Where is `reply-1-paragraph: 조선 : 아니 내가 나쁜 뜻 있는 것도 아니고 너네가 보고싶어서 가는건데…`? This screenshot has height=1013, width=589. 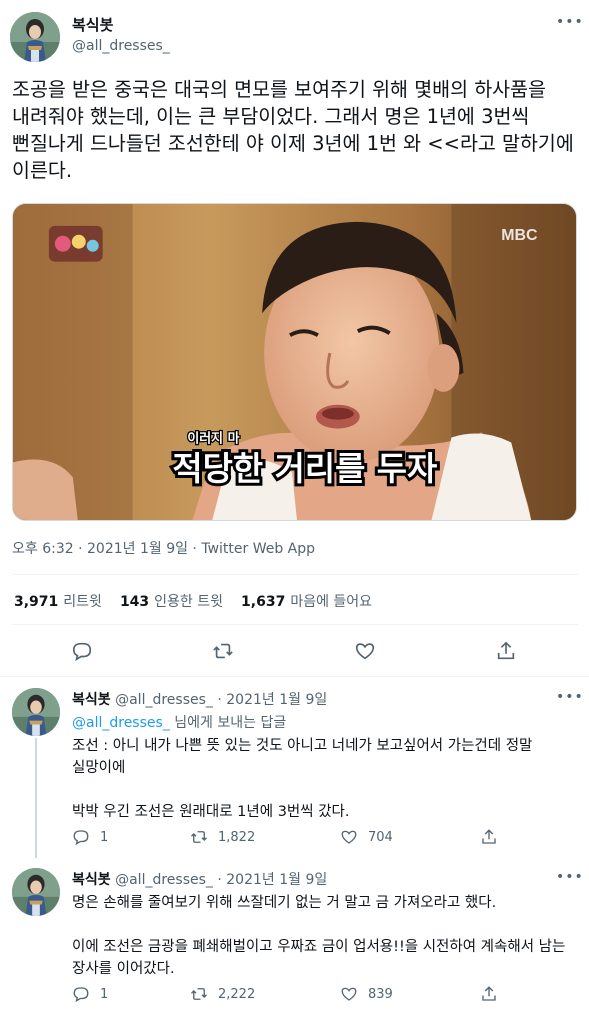
reply-1-paragraph: 조선 : 아니 내가 나쁜 뜻 있는 것도 아니고 너네가 보고싶어서 가는건데… is located at coordinates (302, 757).